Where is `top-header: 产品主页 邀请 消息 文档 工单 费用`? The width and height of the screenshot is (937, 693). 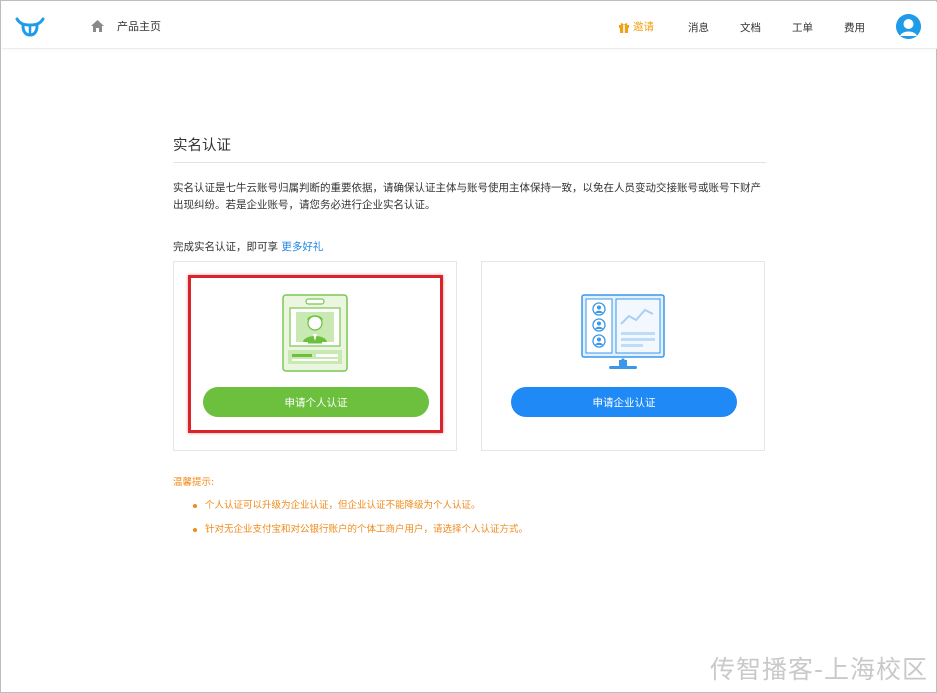 top-header: 产品主页 邀请 消息 文档 工单 费用 is located at coordinates (469, 25).